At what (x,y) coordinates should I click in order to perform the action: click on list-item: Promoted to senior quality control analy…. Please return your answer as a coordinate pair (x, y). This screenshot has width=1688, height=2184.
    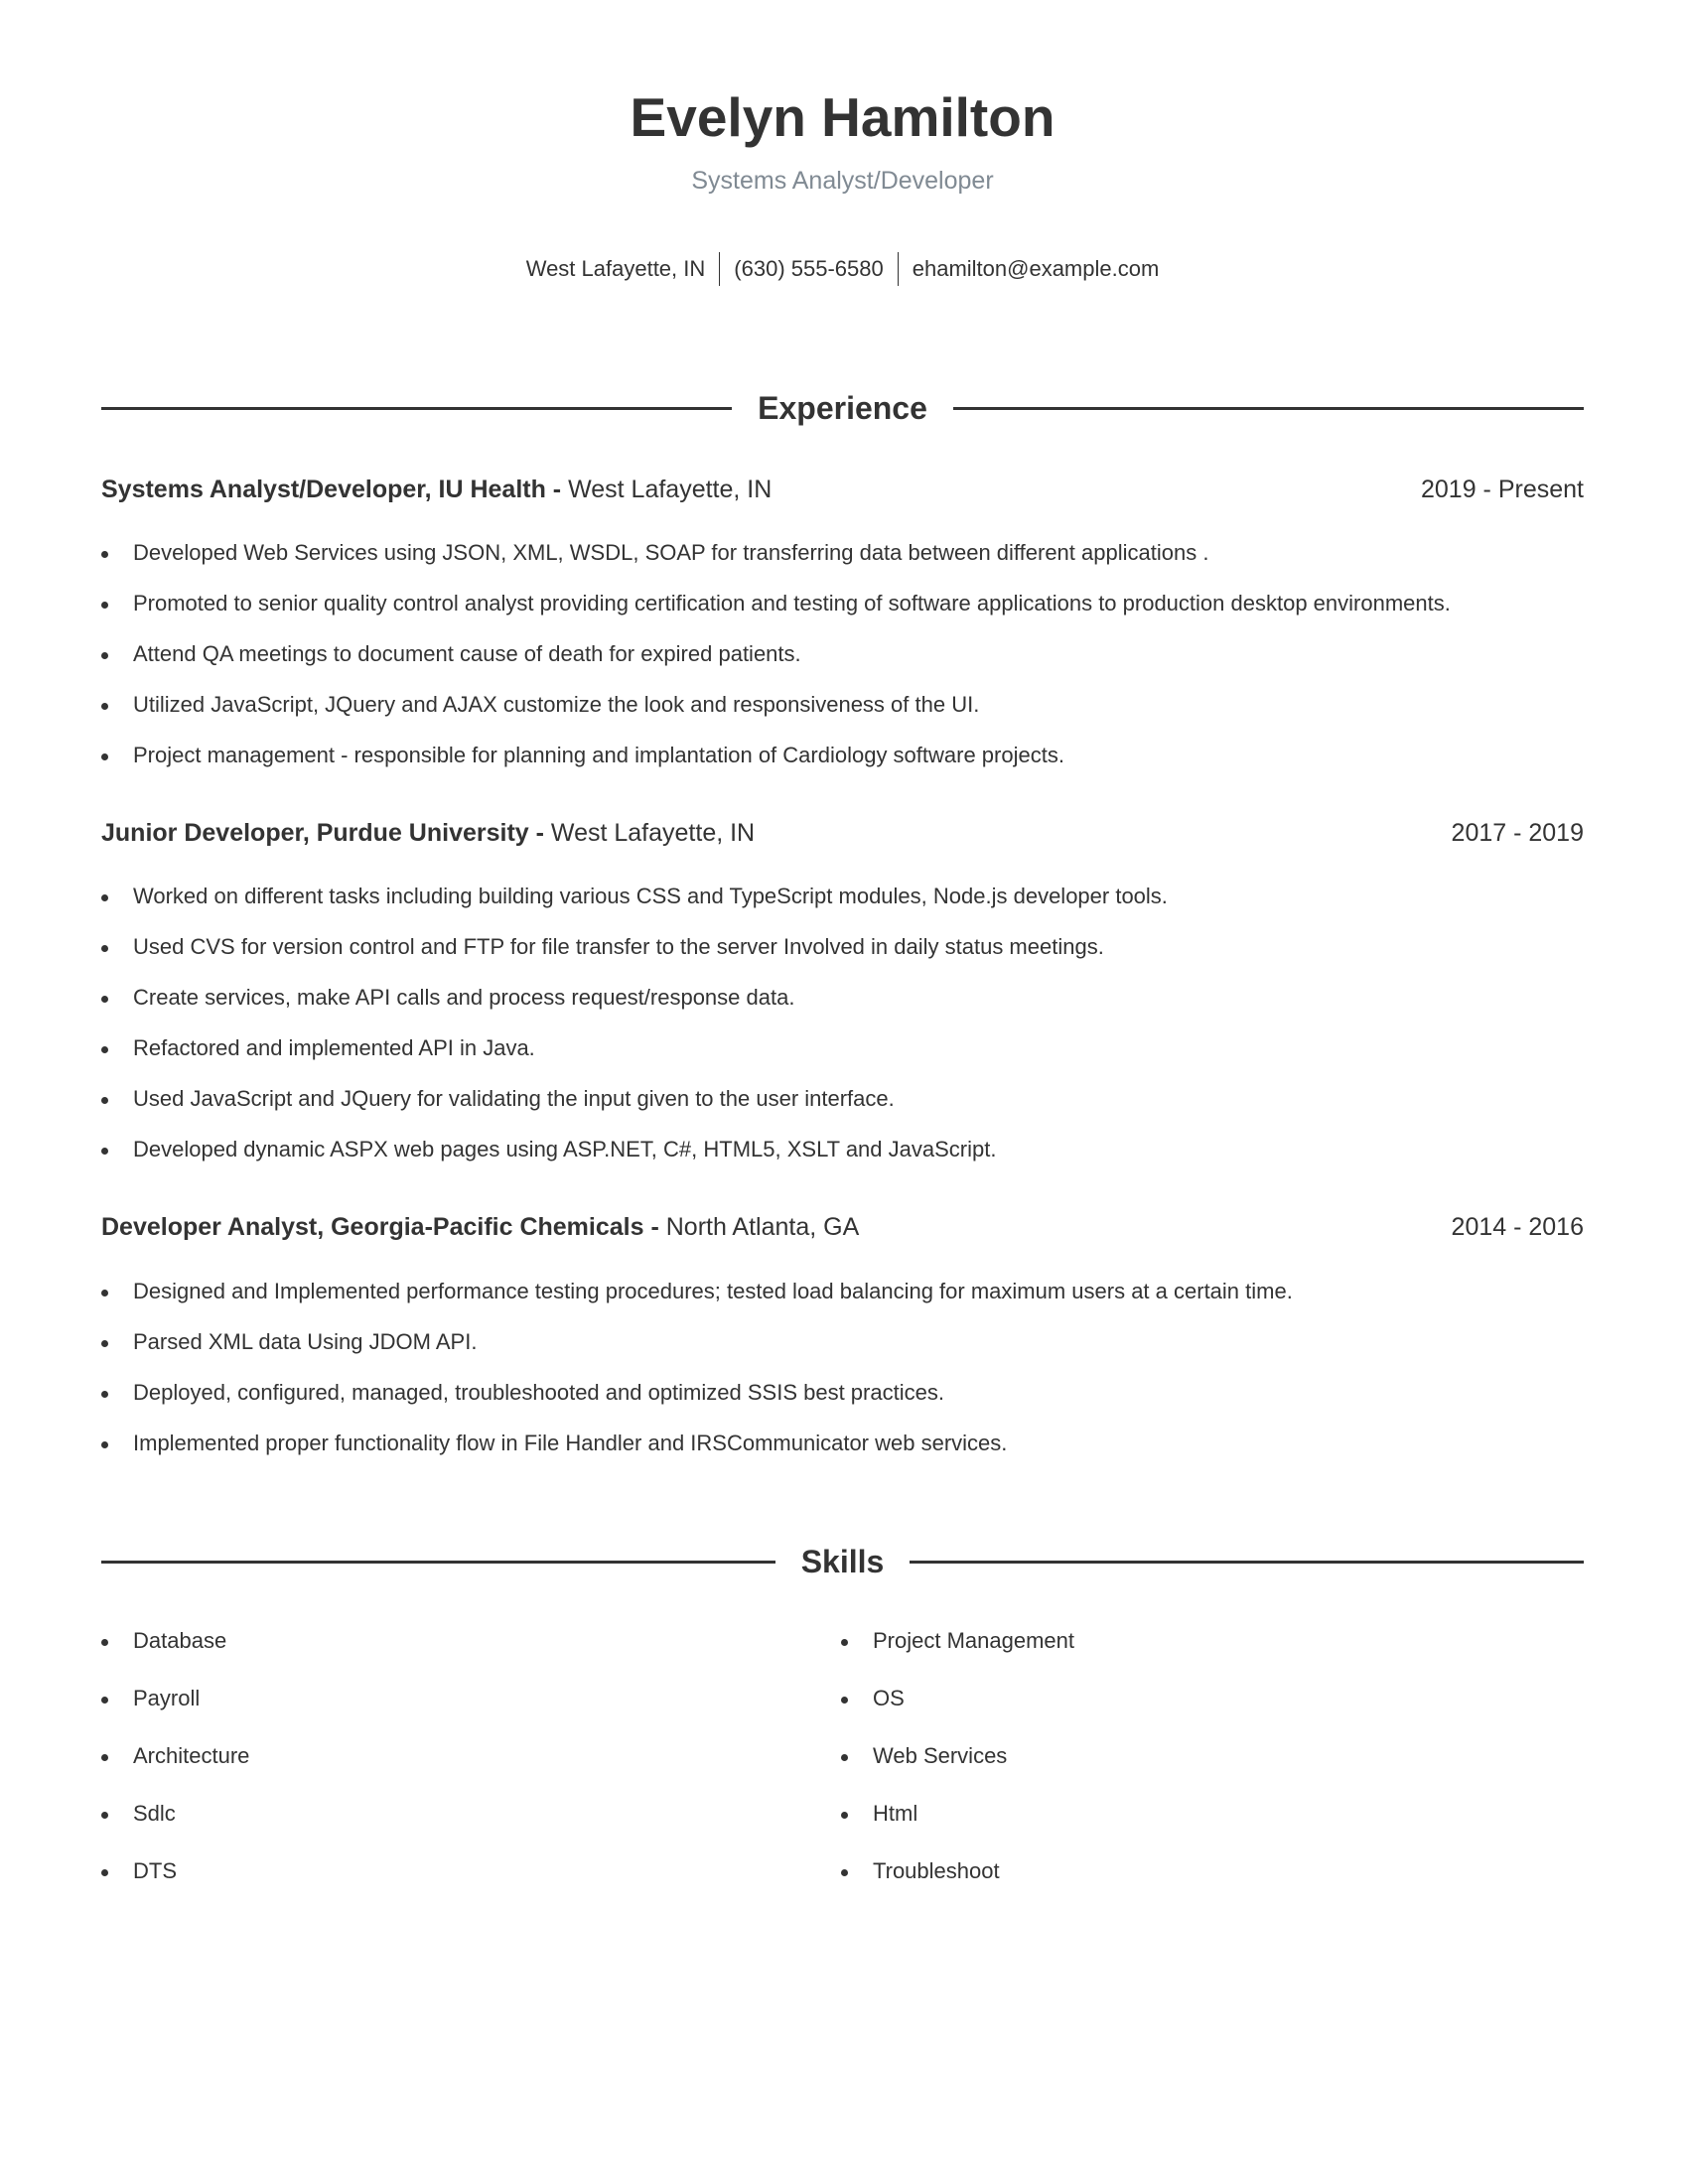
    Looking at the image, I should click on (776, 603).